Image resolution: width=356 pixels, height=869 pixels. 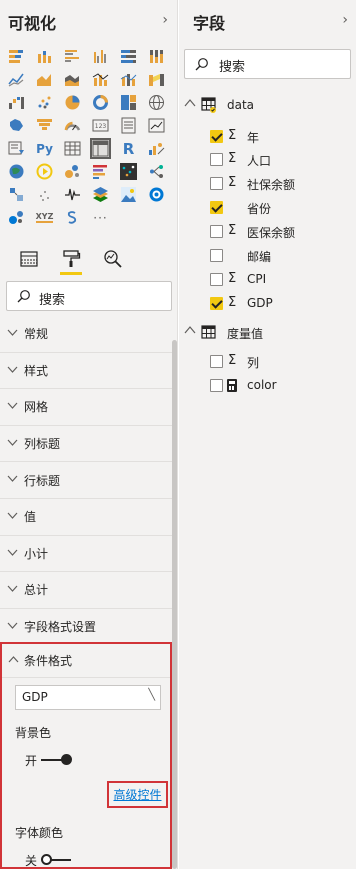 I want to click on field-row: color, so click(x=280, y=386).